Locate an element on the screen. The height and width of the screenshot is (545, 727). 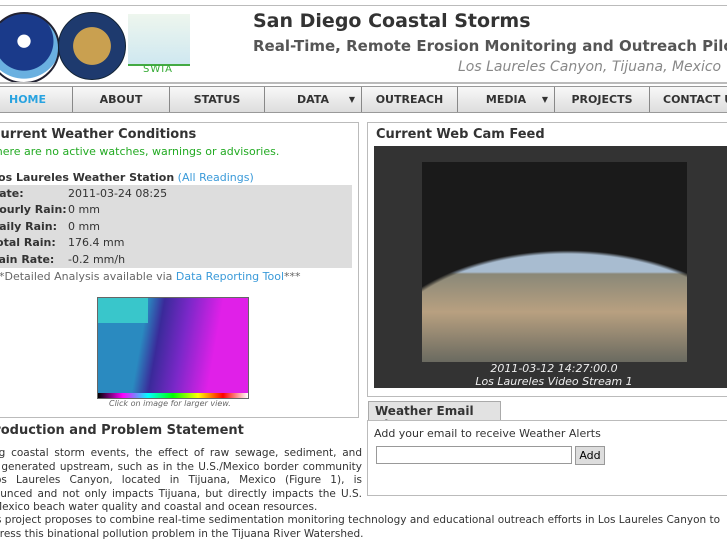
nav-outreach: OUTREACH is located at coordinates (410, 99).